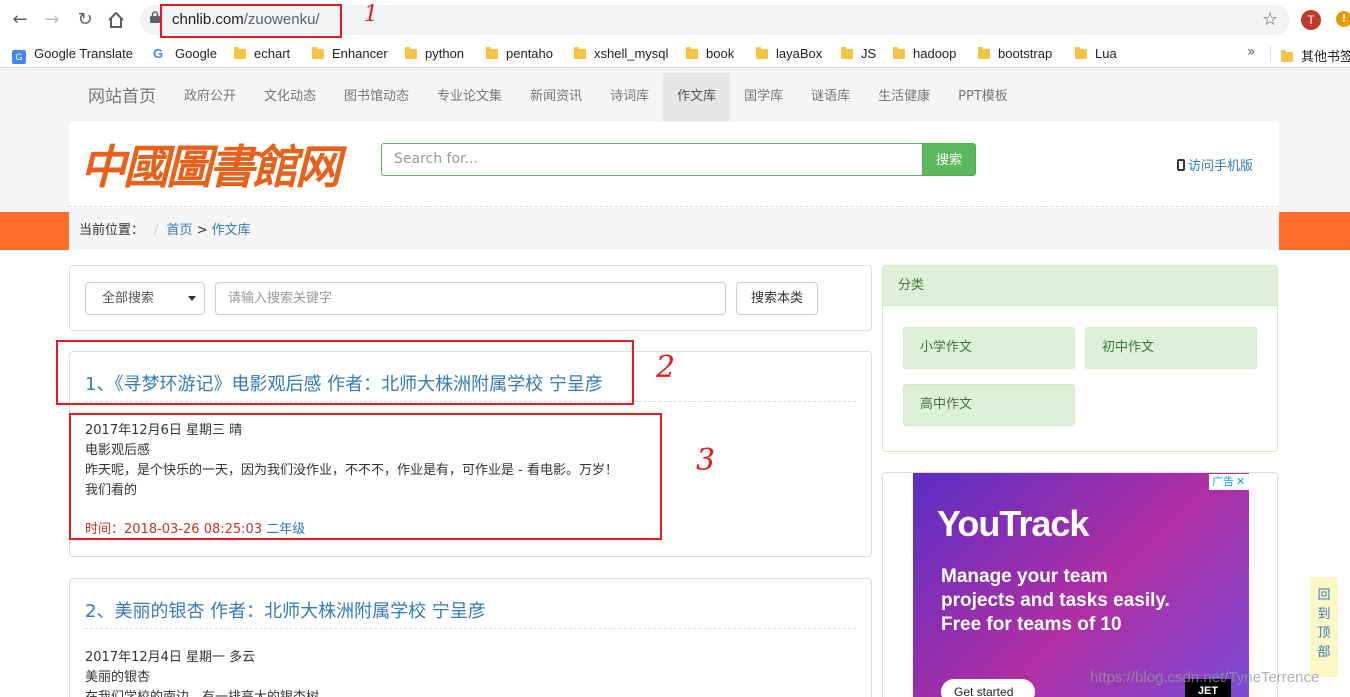 This screenshot has width=1350, height=697. I want to click on annotation-box-url, so click(251, 21).